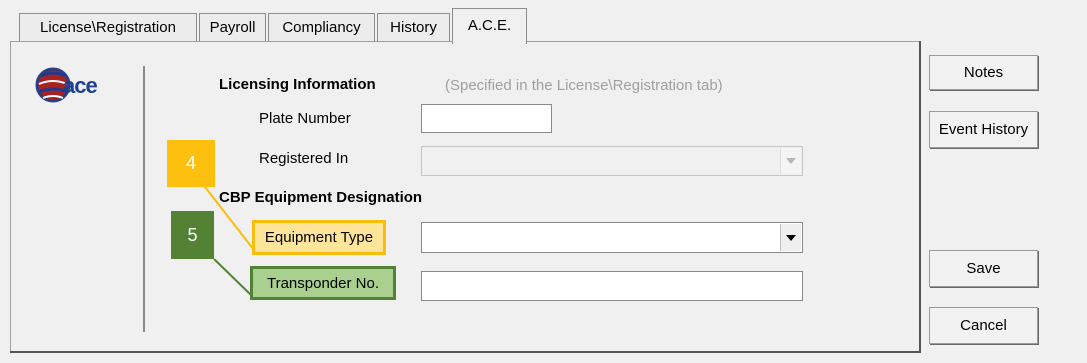 The height and width of the screenshot is (363, 1087). I want to click on callout-4-badge: 4, so click(191, 163).